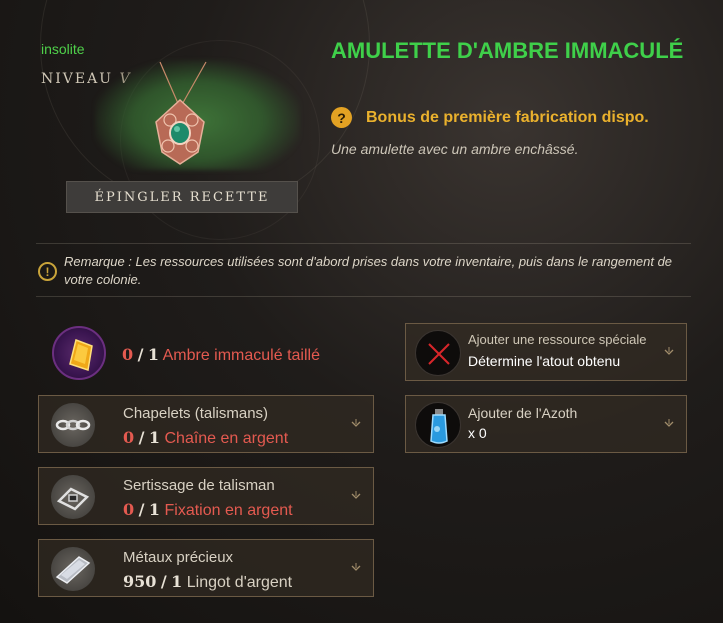 Image resolution: width=723 pixels, height=623 pixels. Describe the element at coordinates (546, 424) in the screenshot. I see `azoth-slot: Ajouter de l'Azoth x 0` at that location.